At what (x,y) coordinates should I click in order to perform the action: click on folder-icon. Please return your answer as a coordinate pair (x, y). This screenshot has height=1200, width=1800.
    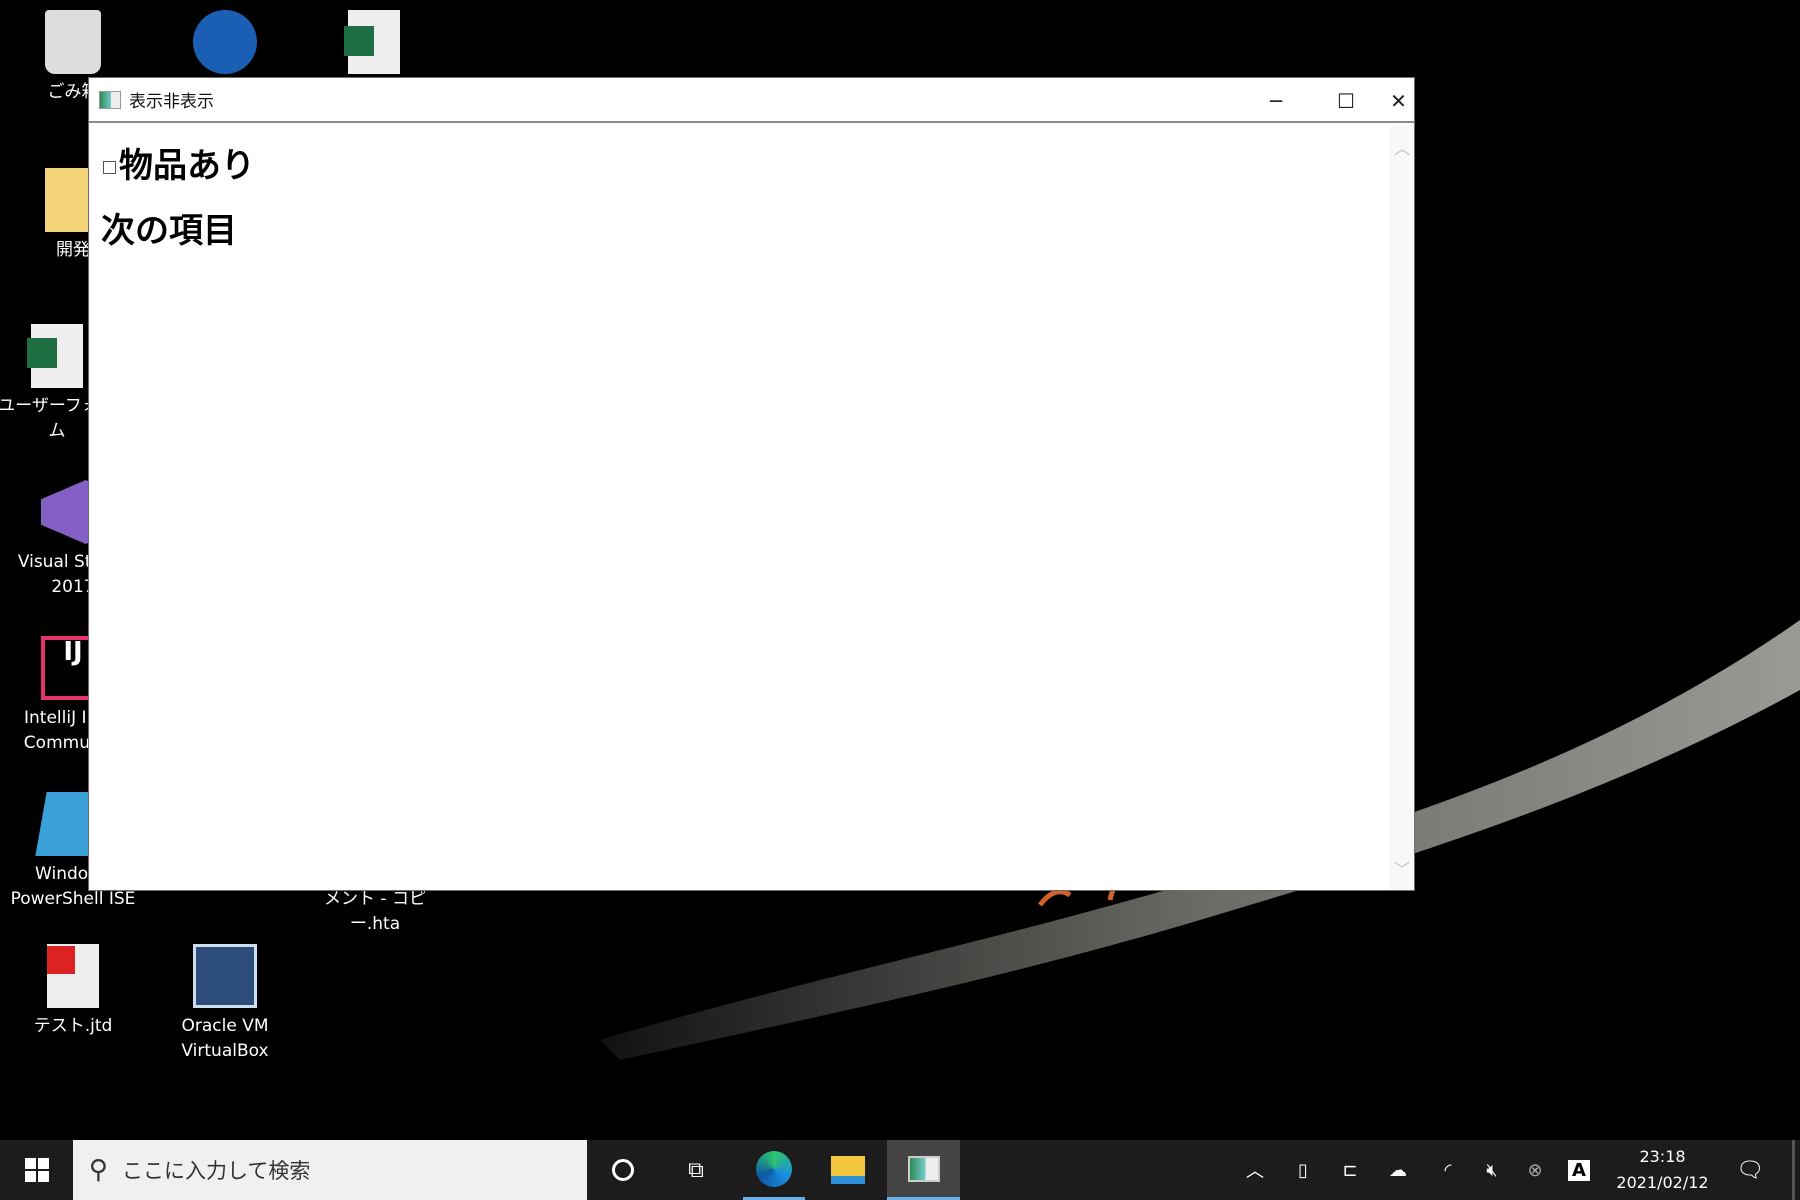
    Looking at the image, I should click on (848, 1170).